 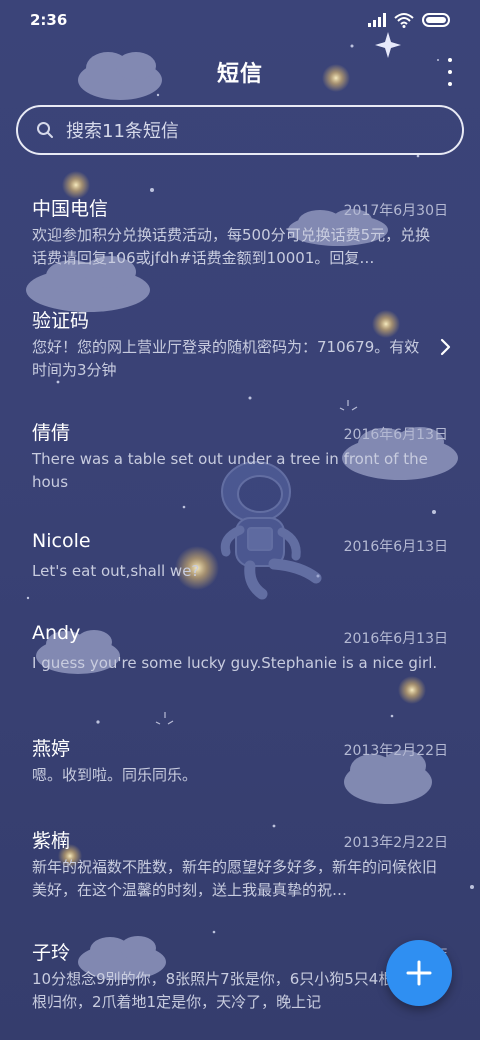 I want to click on plus-icon, so click(x=419, y=973).